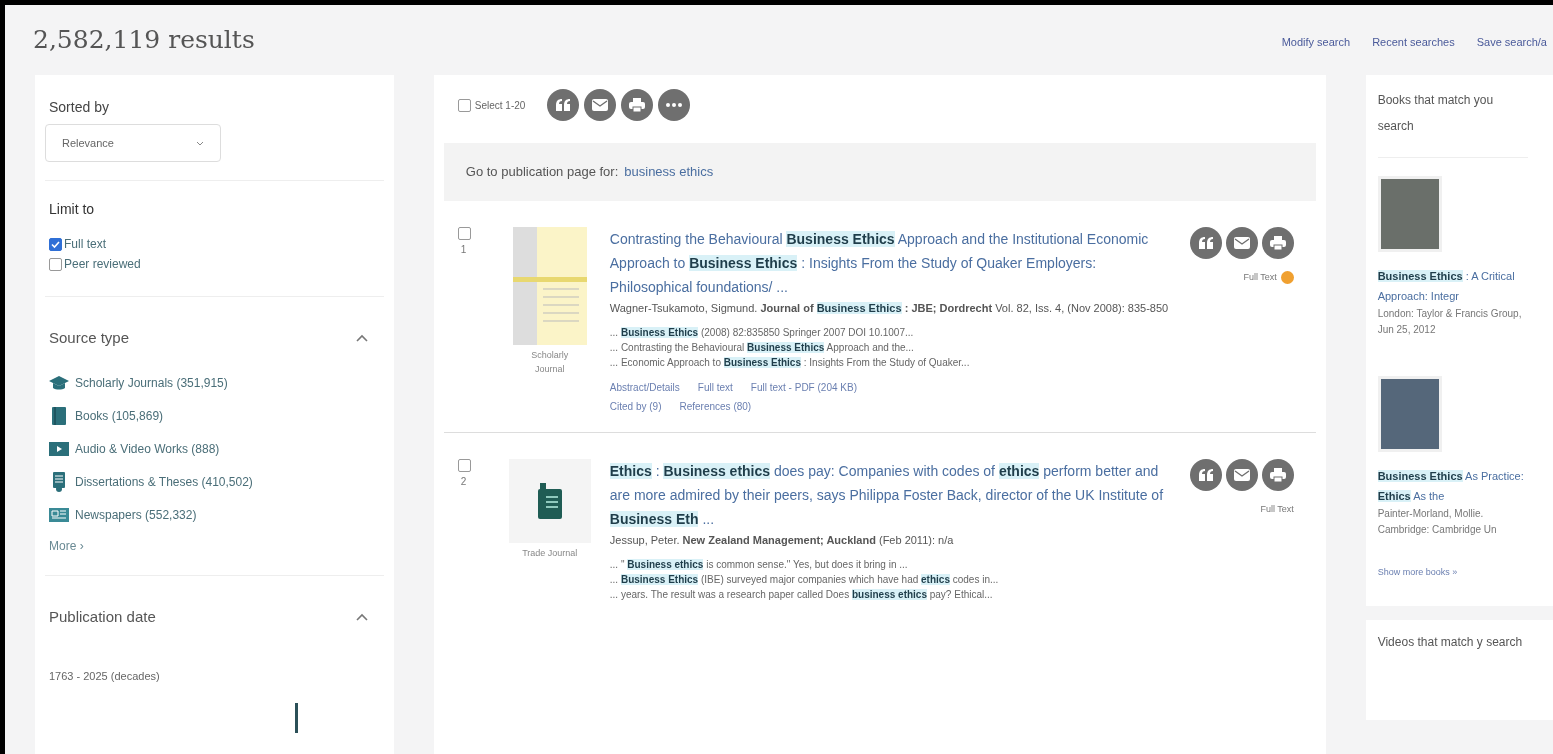 This screenshot has height=754, width=1553. I want to click on results-count: 2,582,119 results, so click(144, 40).